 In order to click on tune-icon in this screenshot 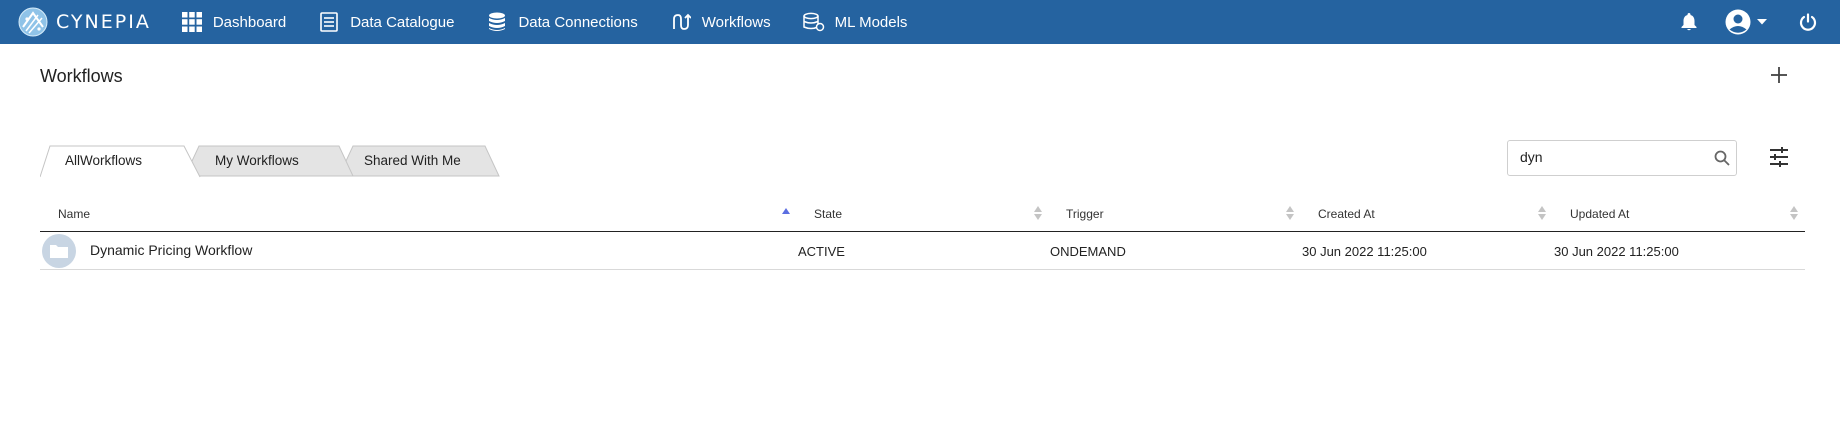, I will do `click(1779, 157)`.